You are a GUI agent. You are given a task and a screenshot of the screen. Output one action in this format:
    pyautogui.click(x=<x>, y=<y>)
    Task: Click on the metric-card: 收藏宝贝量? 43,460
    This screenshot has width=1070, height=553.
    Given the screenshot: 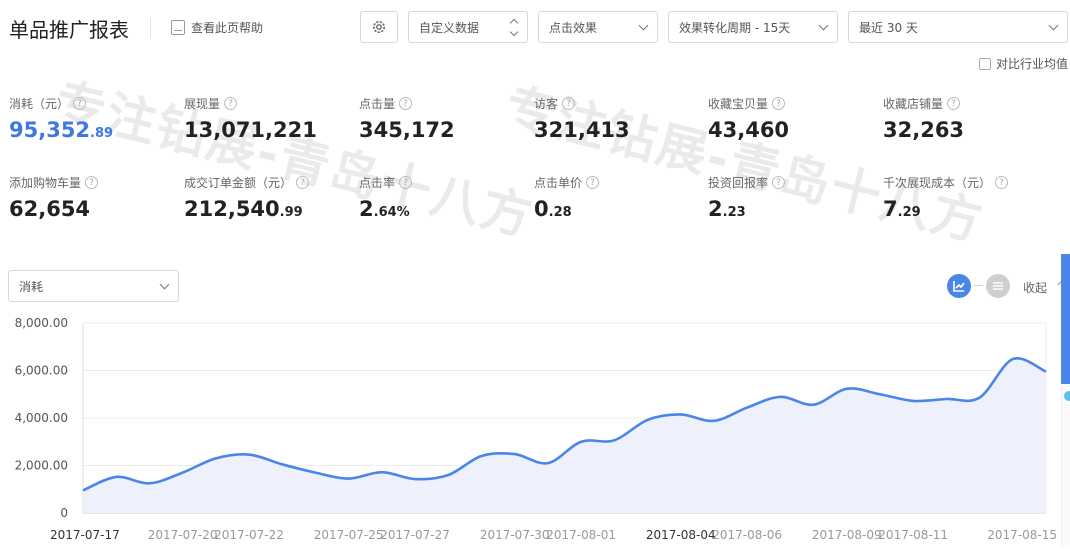 What is the action you would take?
    pyautogui.click(x=748, y=118)
    